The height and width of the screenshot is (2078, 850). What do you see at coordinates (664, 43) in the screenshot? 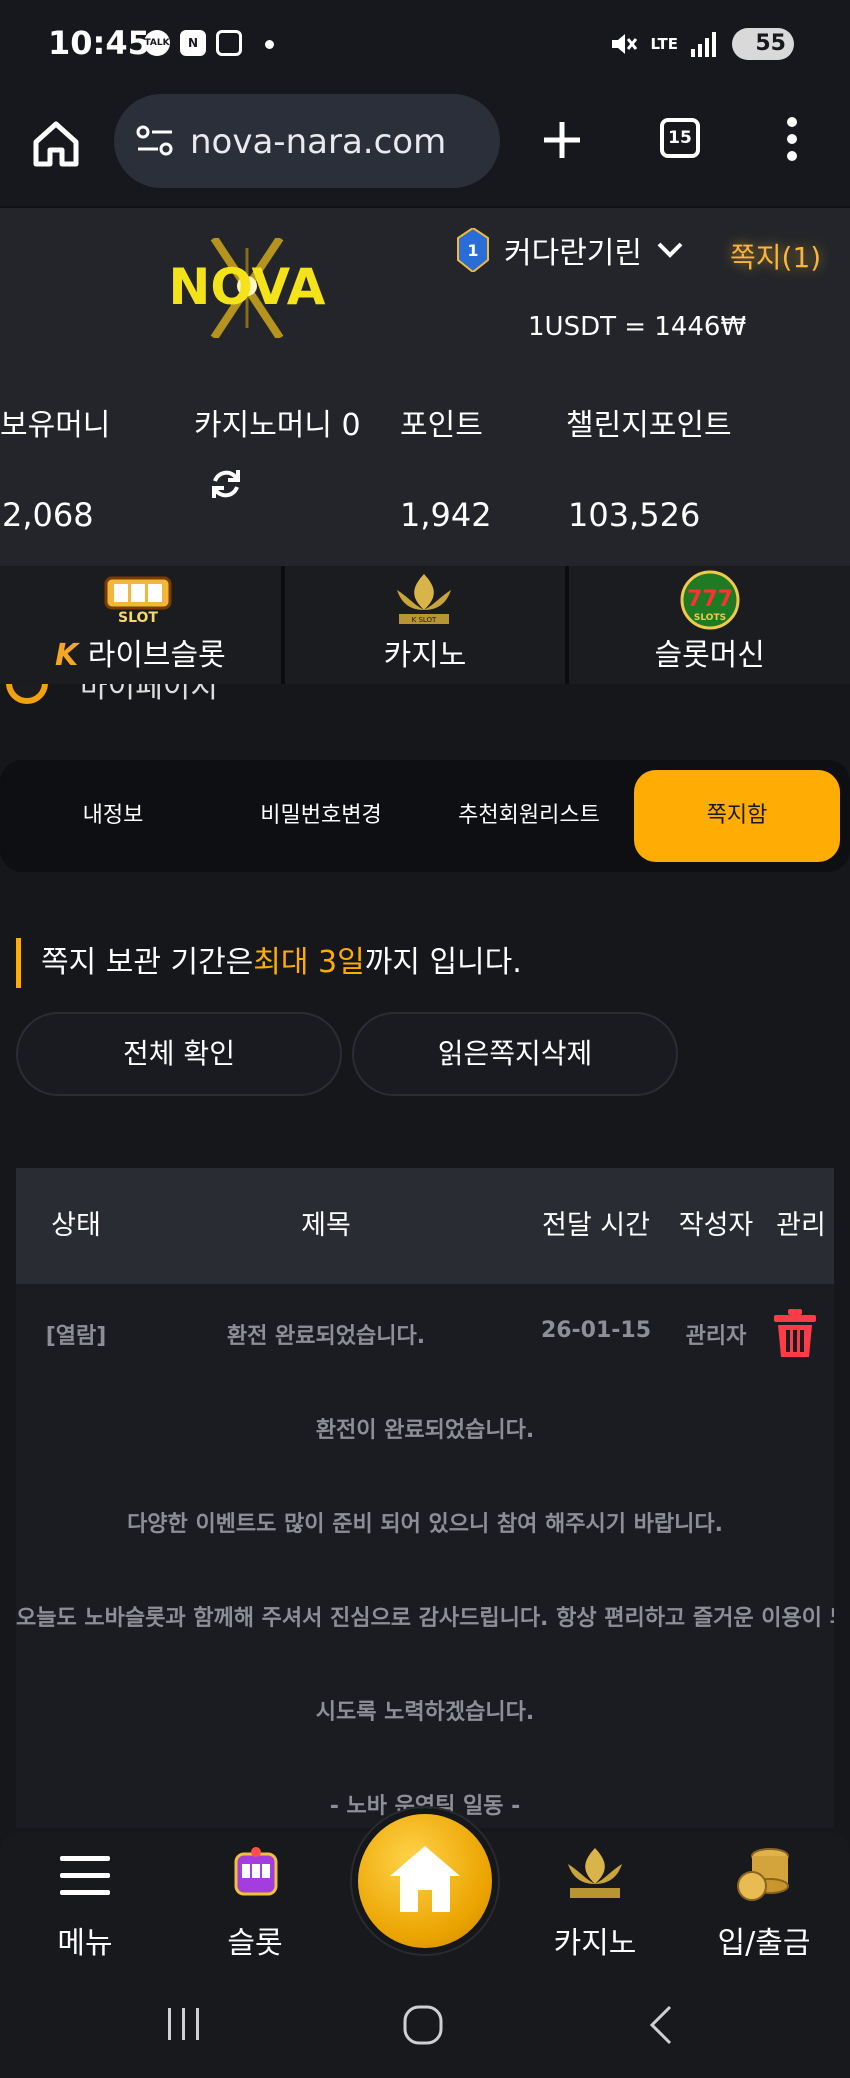
I see `network-type: LTE` at bounding box center [664, 43].